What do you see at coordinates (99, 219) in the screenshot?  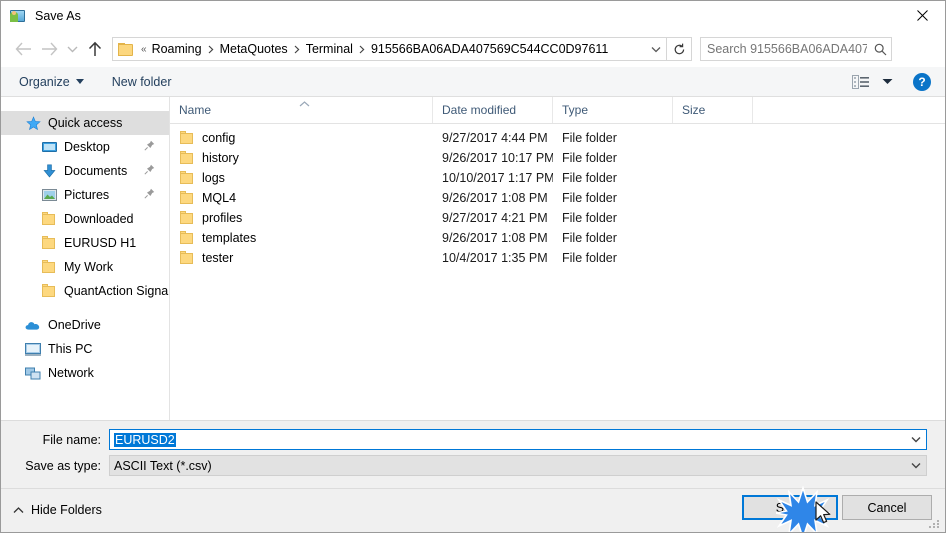 I see `sidebar-item-label: Downloaded` at bounding box center [99, 219].